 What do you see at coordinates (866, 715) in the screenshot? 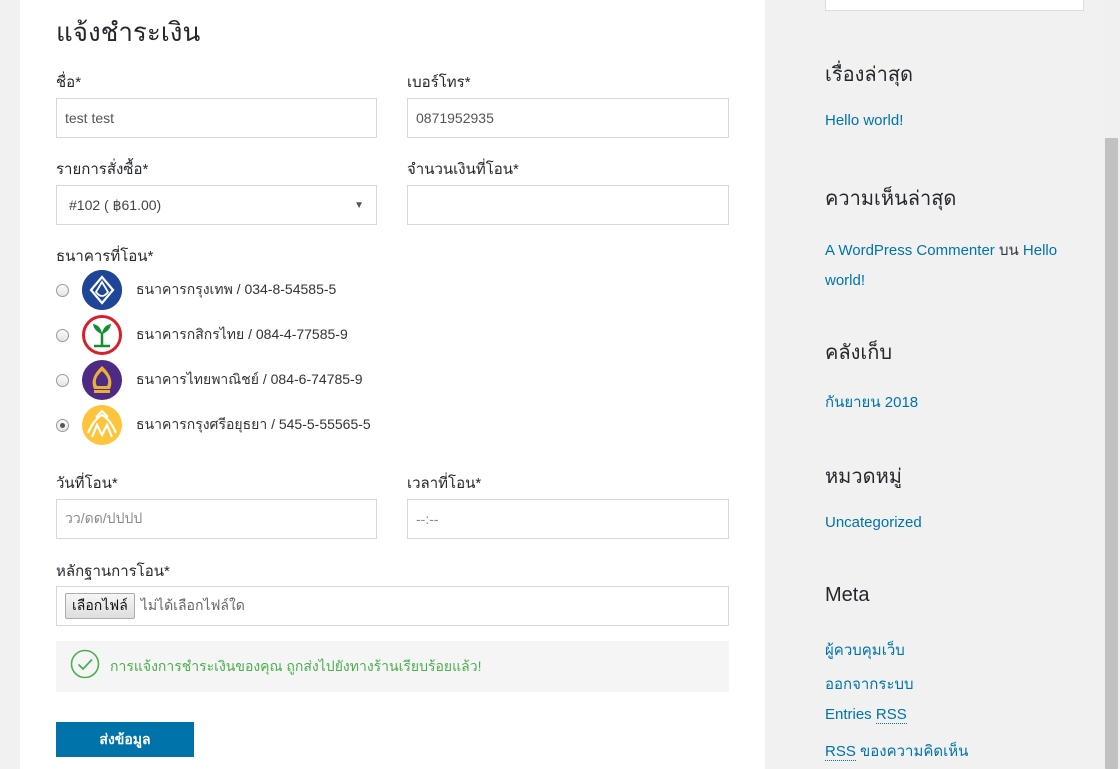
I see `meta-entries-rss-link: Entries RSS` at bounding box center [866, 715].